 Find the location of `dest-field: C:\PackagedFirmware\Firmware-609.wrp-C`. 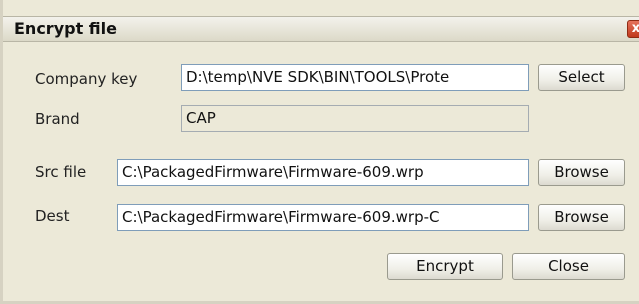

dest-field: C:\PackagedFirmware\Firmware-609.wrp-C is located at coordinates (323, 217).